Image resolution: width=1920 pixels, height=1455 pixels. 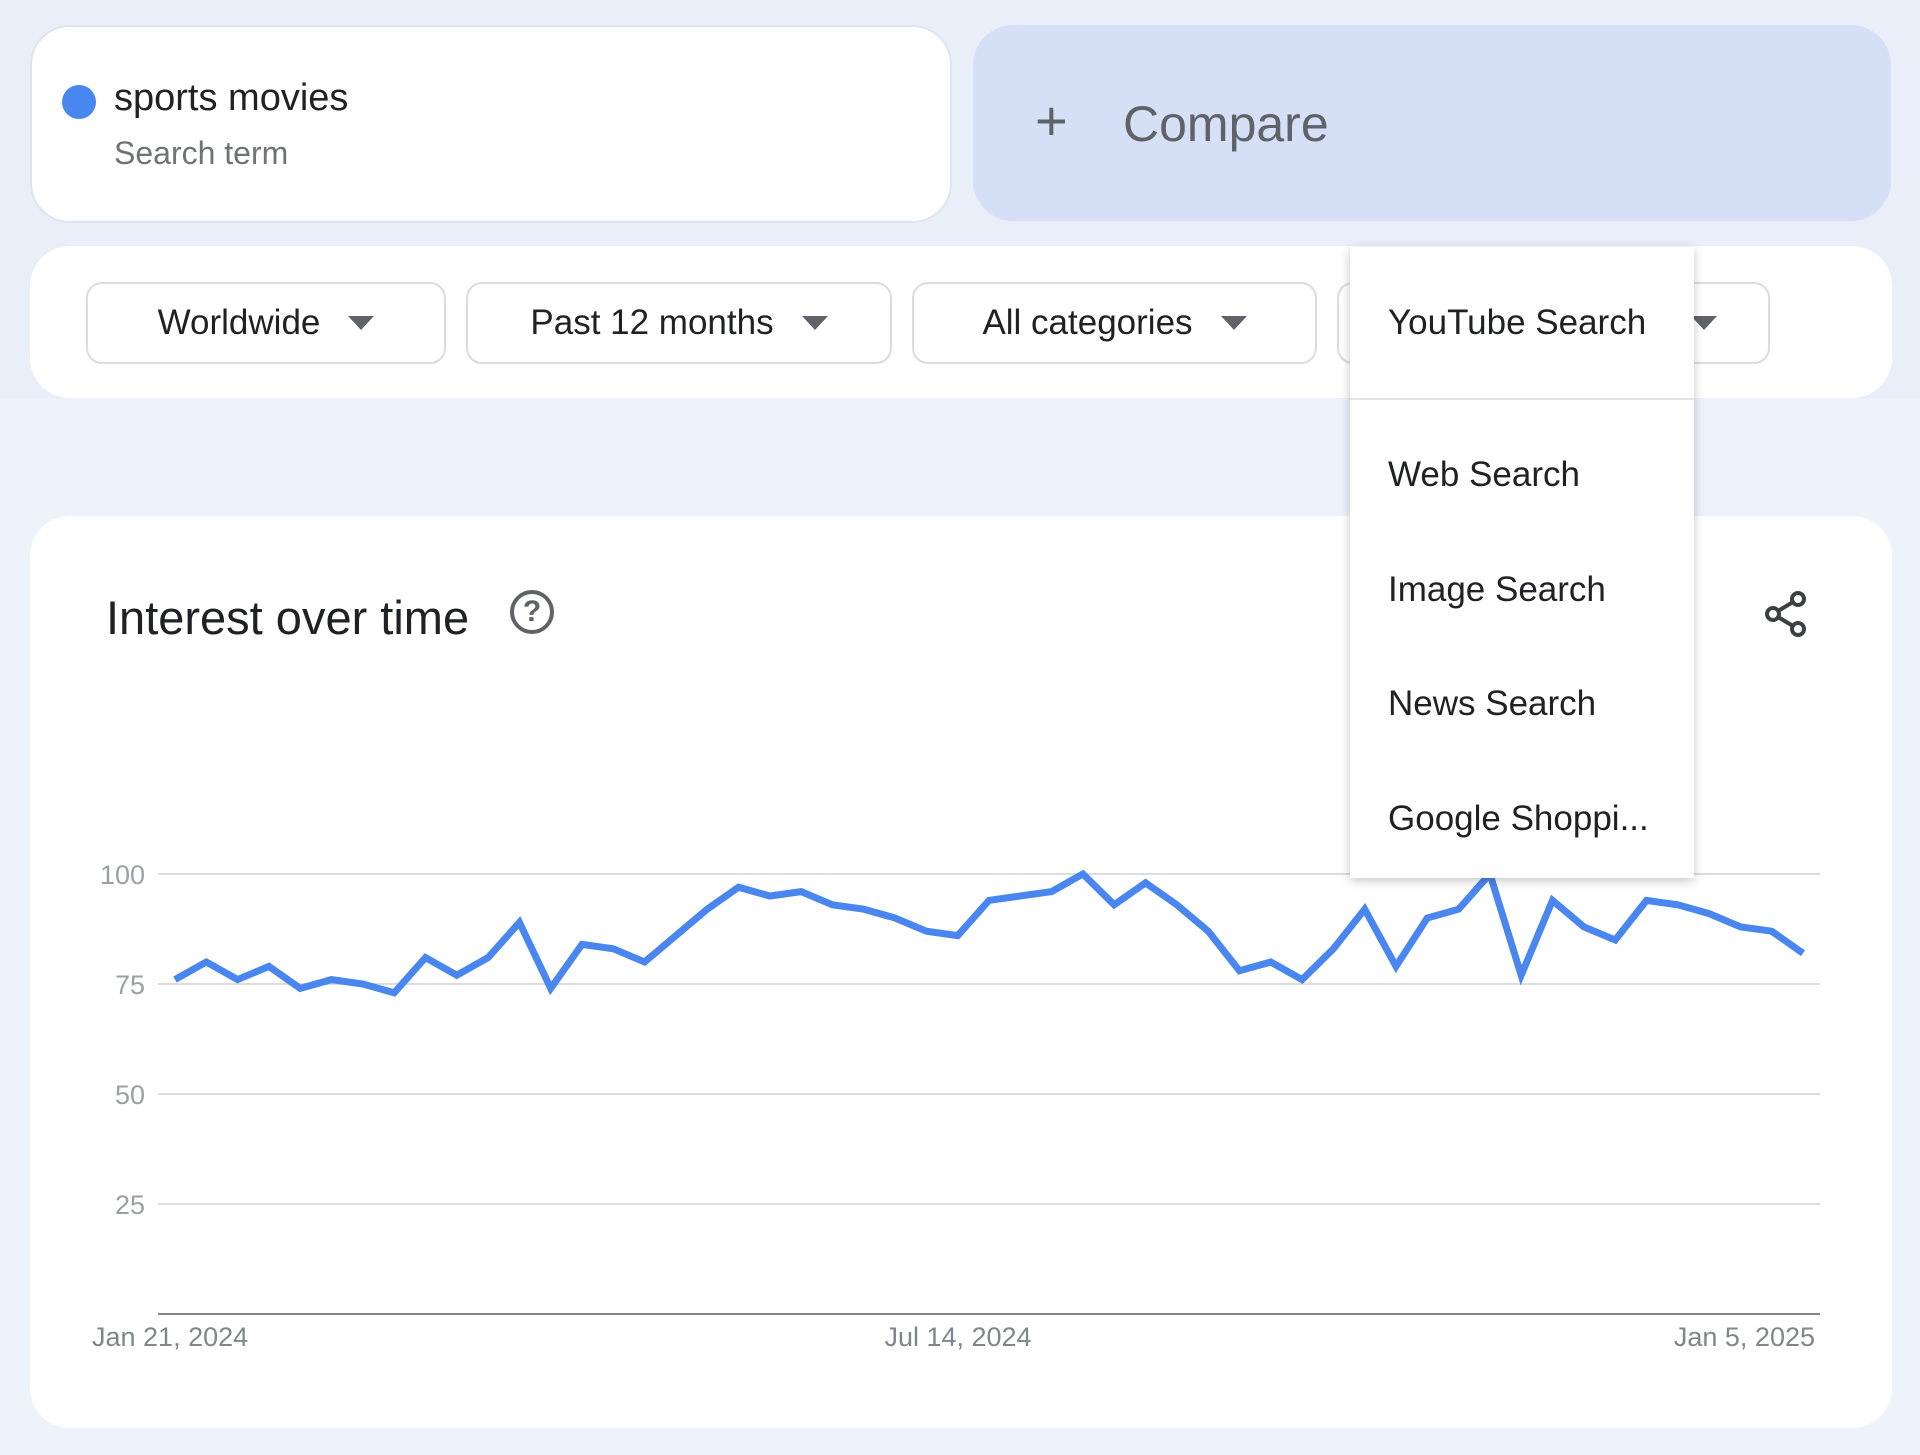 I want to click on y-tick-label: 25, so click(x=130, y=1205).